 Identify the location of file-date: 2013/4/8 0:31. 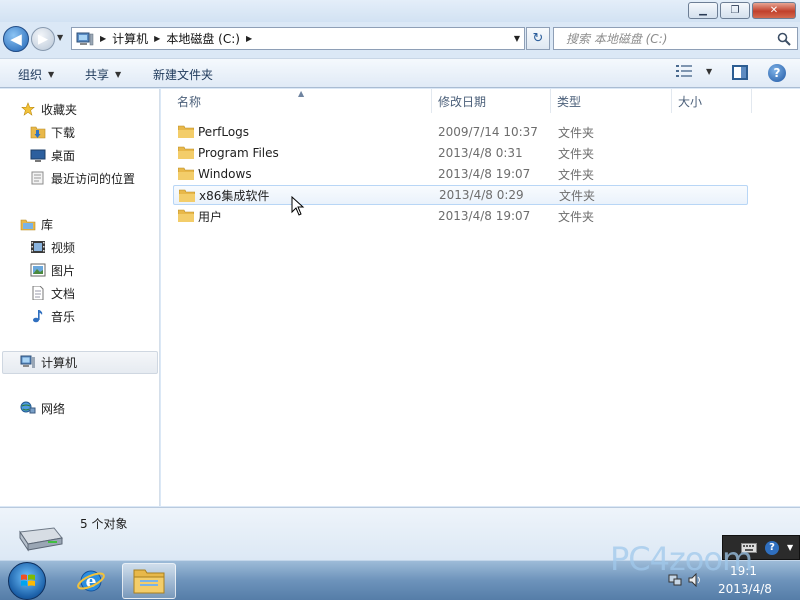
(480, 153).